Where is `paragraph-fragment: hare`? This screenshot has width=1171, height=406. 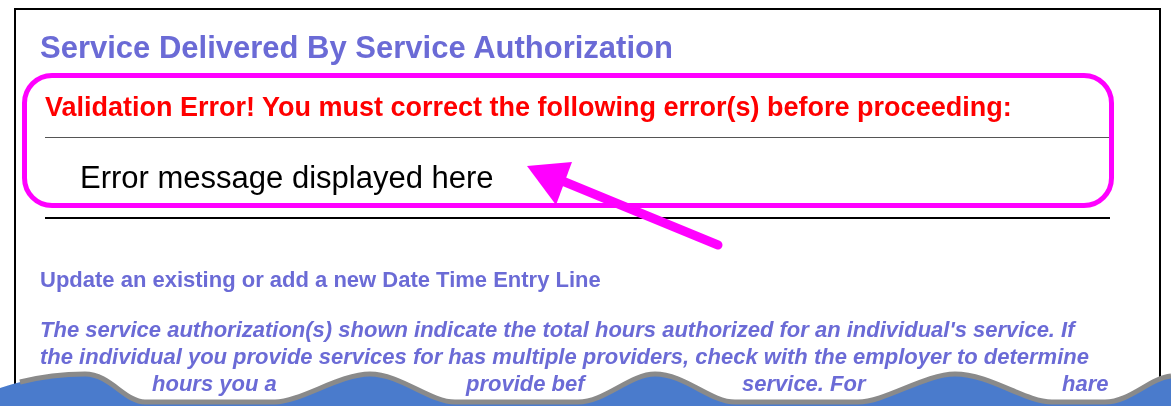
paragraph-fragment: hare is located at coordinates (1085, 383).